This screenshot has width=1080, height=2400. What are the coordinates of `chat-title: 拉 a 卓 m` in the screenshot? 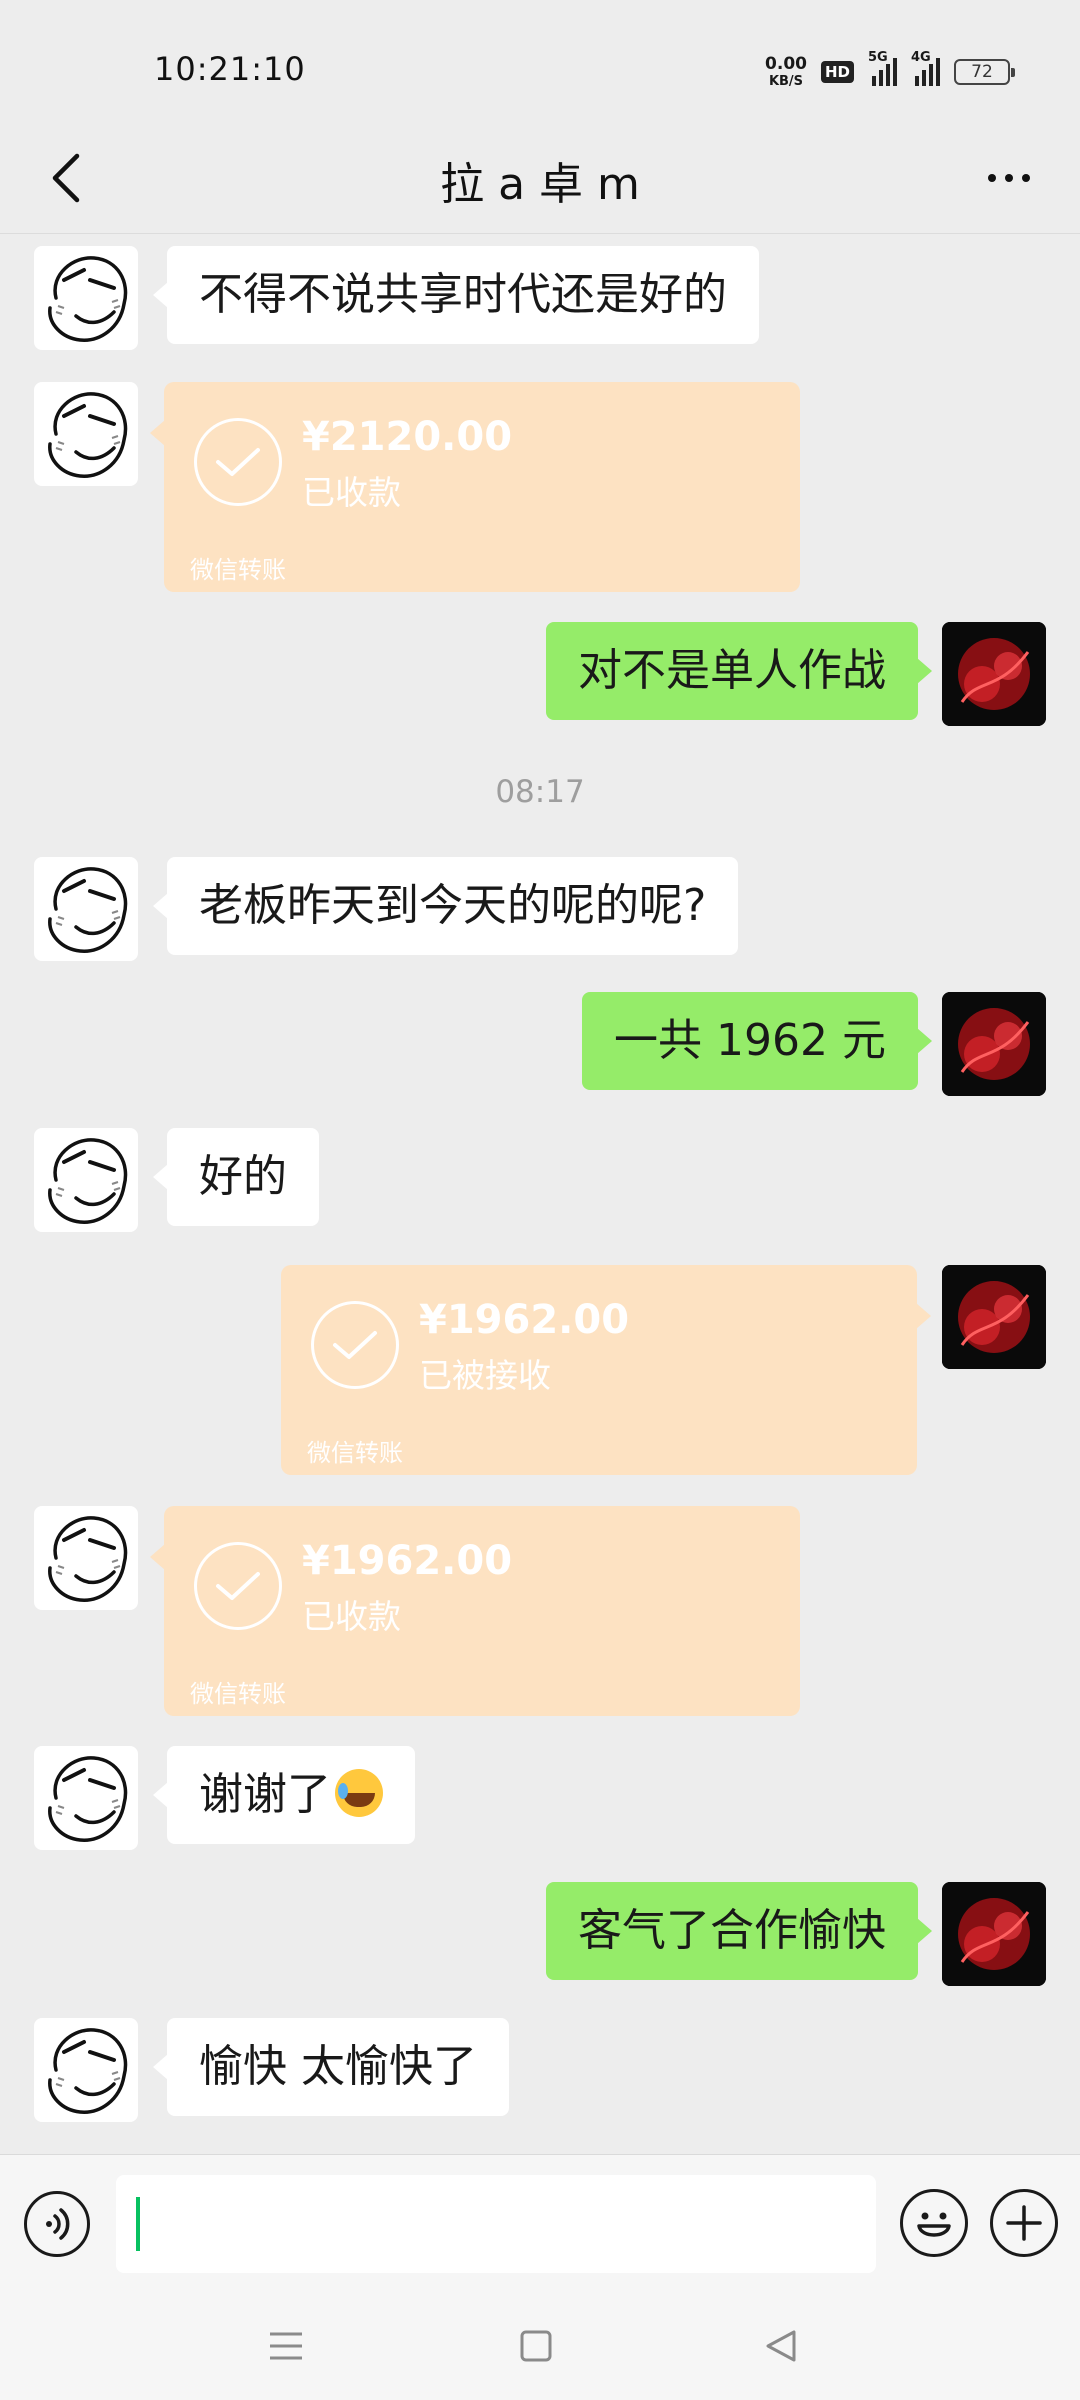 It's located at (540, 184).